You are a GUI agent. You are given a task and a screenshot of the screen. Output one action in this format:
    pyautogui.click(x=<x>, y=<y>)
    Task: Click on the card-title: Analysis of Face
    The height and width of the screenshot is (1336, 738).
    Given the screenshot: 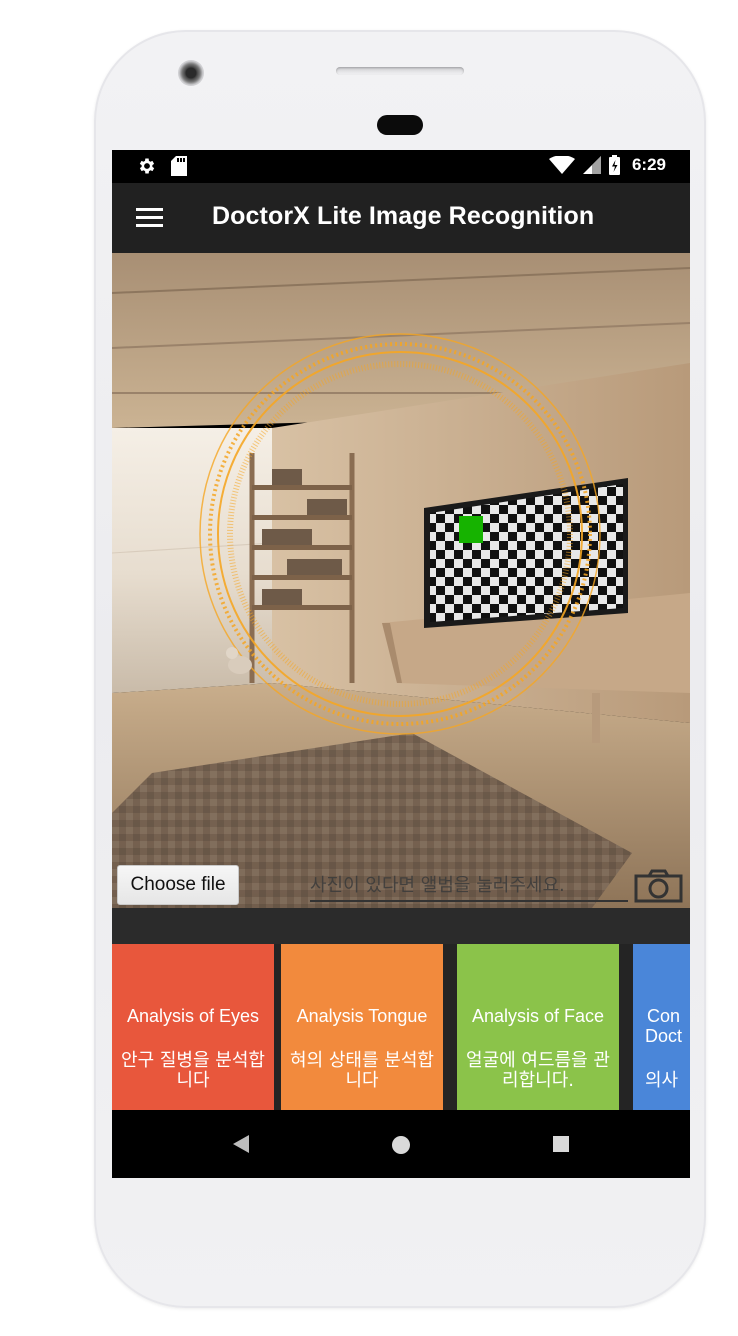 What is the action you would take?
    pyautogui.click(x=538, y=1016)
    